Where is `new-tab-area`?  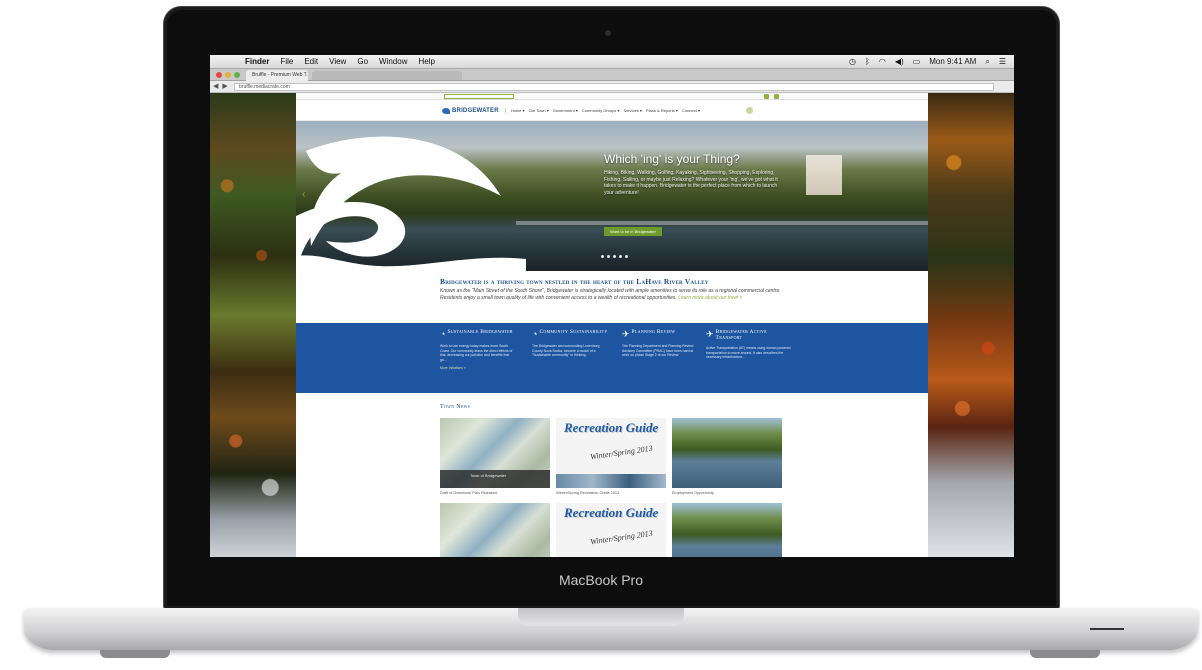 new-tab-area is located at coordinates (387, 75).